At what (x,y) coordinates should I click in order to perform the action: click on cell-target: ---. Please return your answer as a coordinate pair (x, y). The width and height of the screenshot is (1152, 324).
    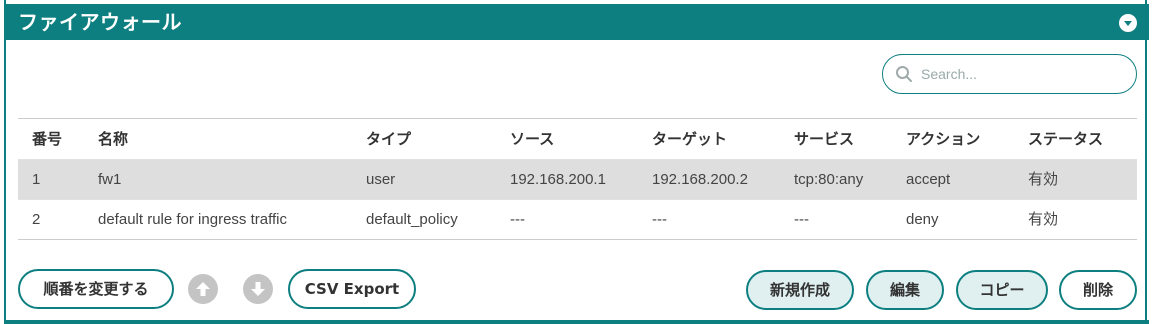
    Looking at the image, I should click on (659, 219).